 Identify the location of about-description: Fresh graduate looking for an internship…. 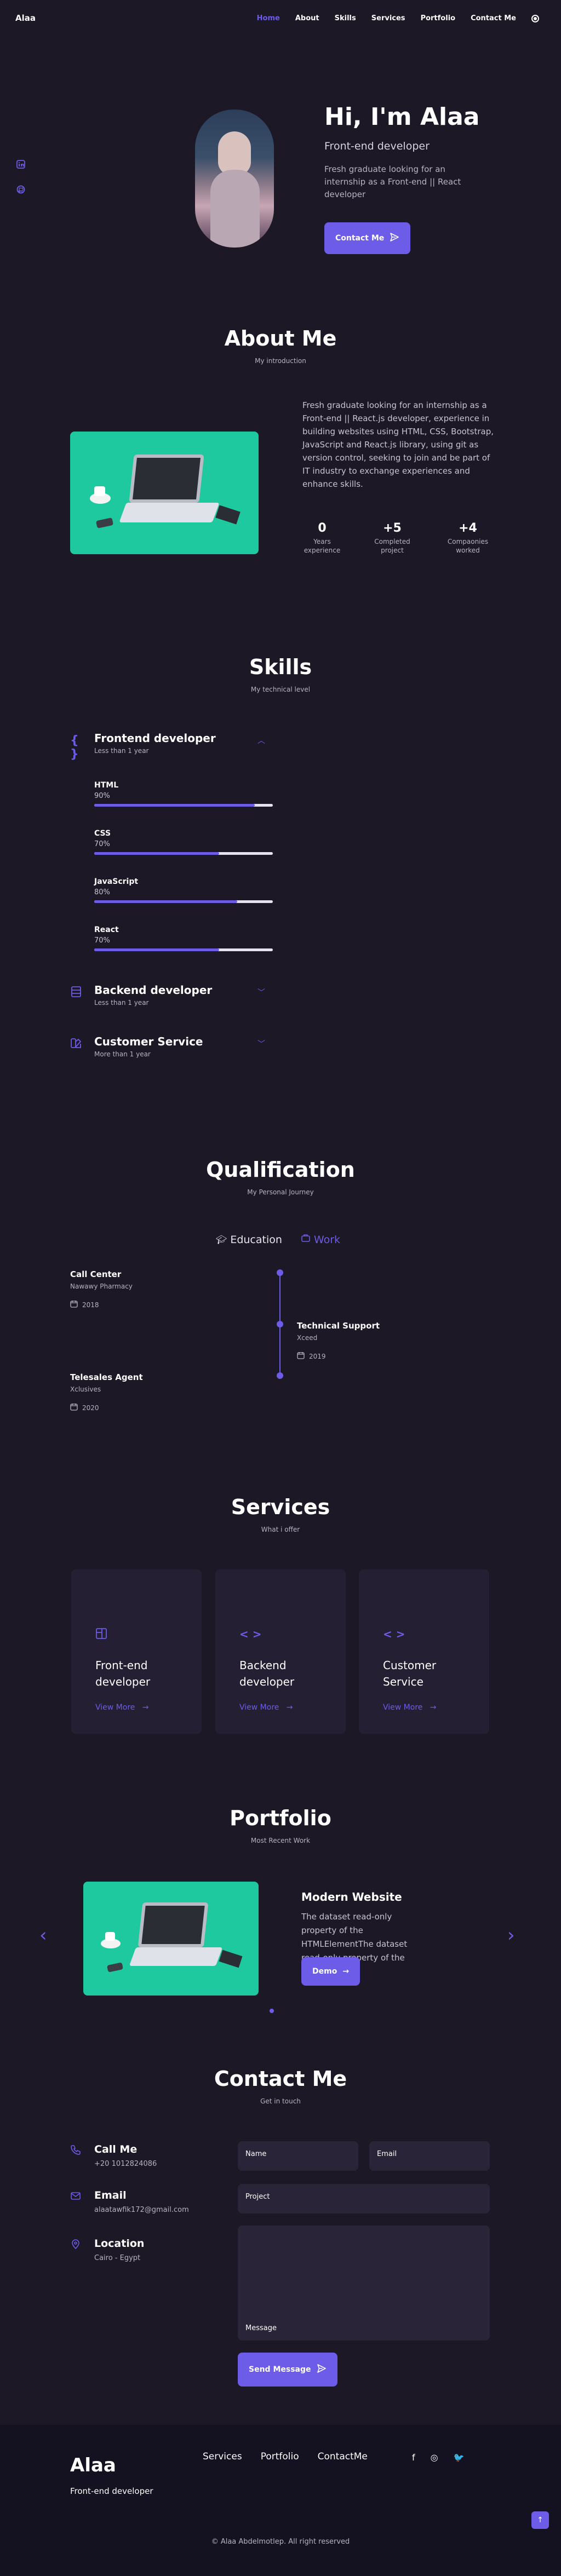
(398, 444).